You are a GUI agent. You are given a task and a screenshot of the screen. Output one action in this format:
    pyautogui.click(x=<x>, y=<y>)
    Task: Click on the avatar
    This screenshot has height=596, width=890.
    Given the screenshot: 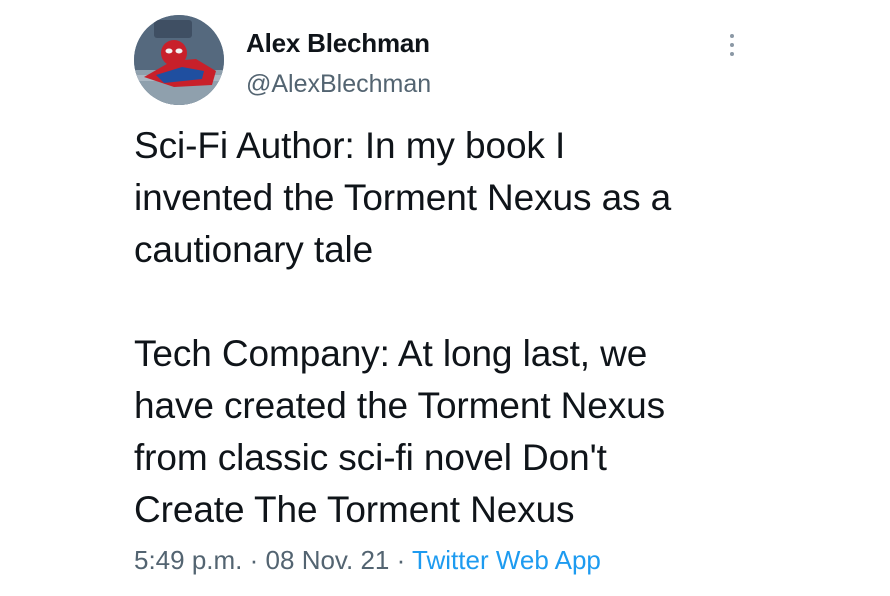 What is the action you would take?
    pyautogui.click(x=179, y=60)
    